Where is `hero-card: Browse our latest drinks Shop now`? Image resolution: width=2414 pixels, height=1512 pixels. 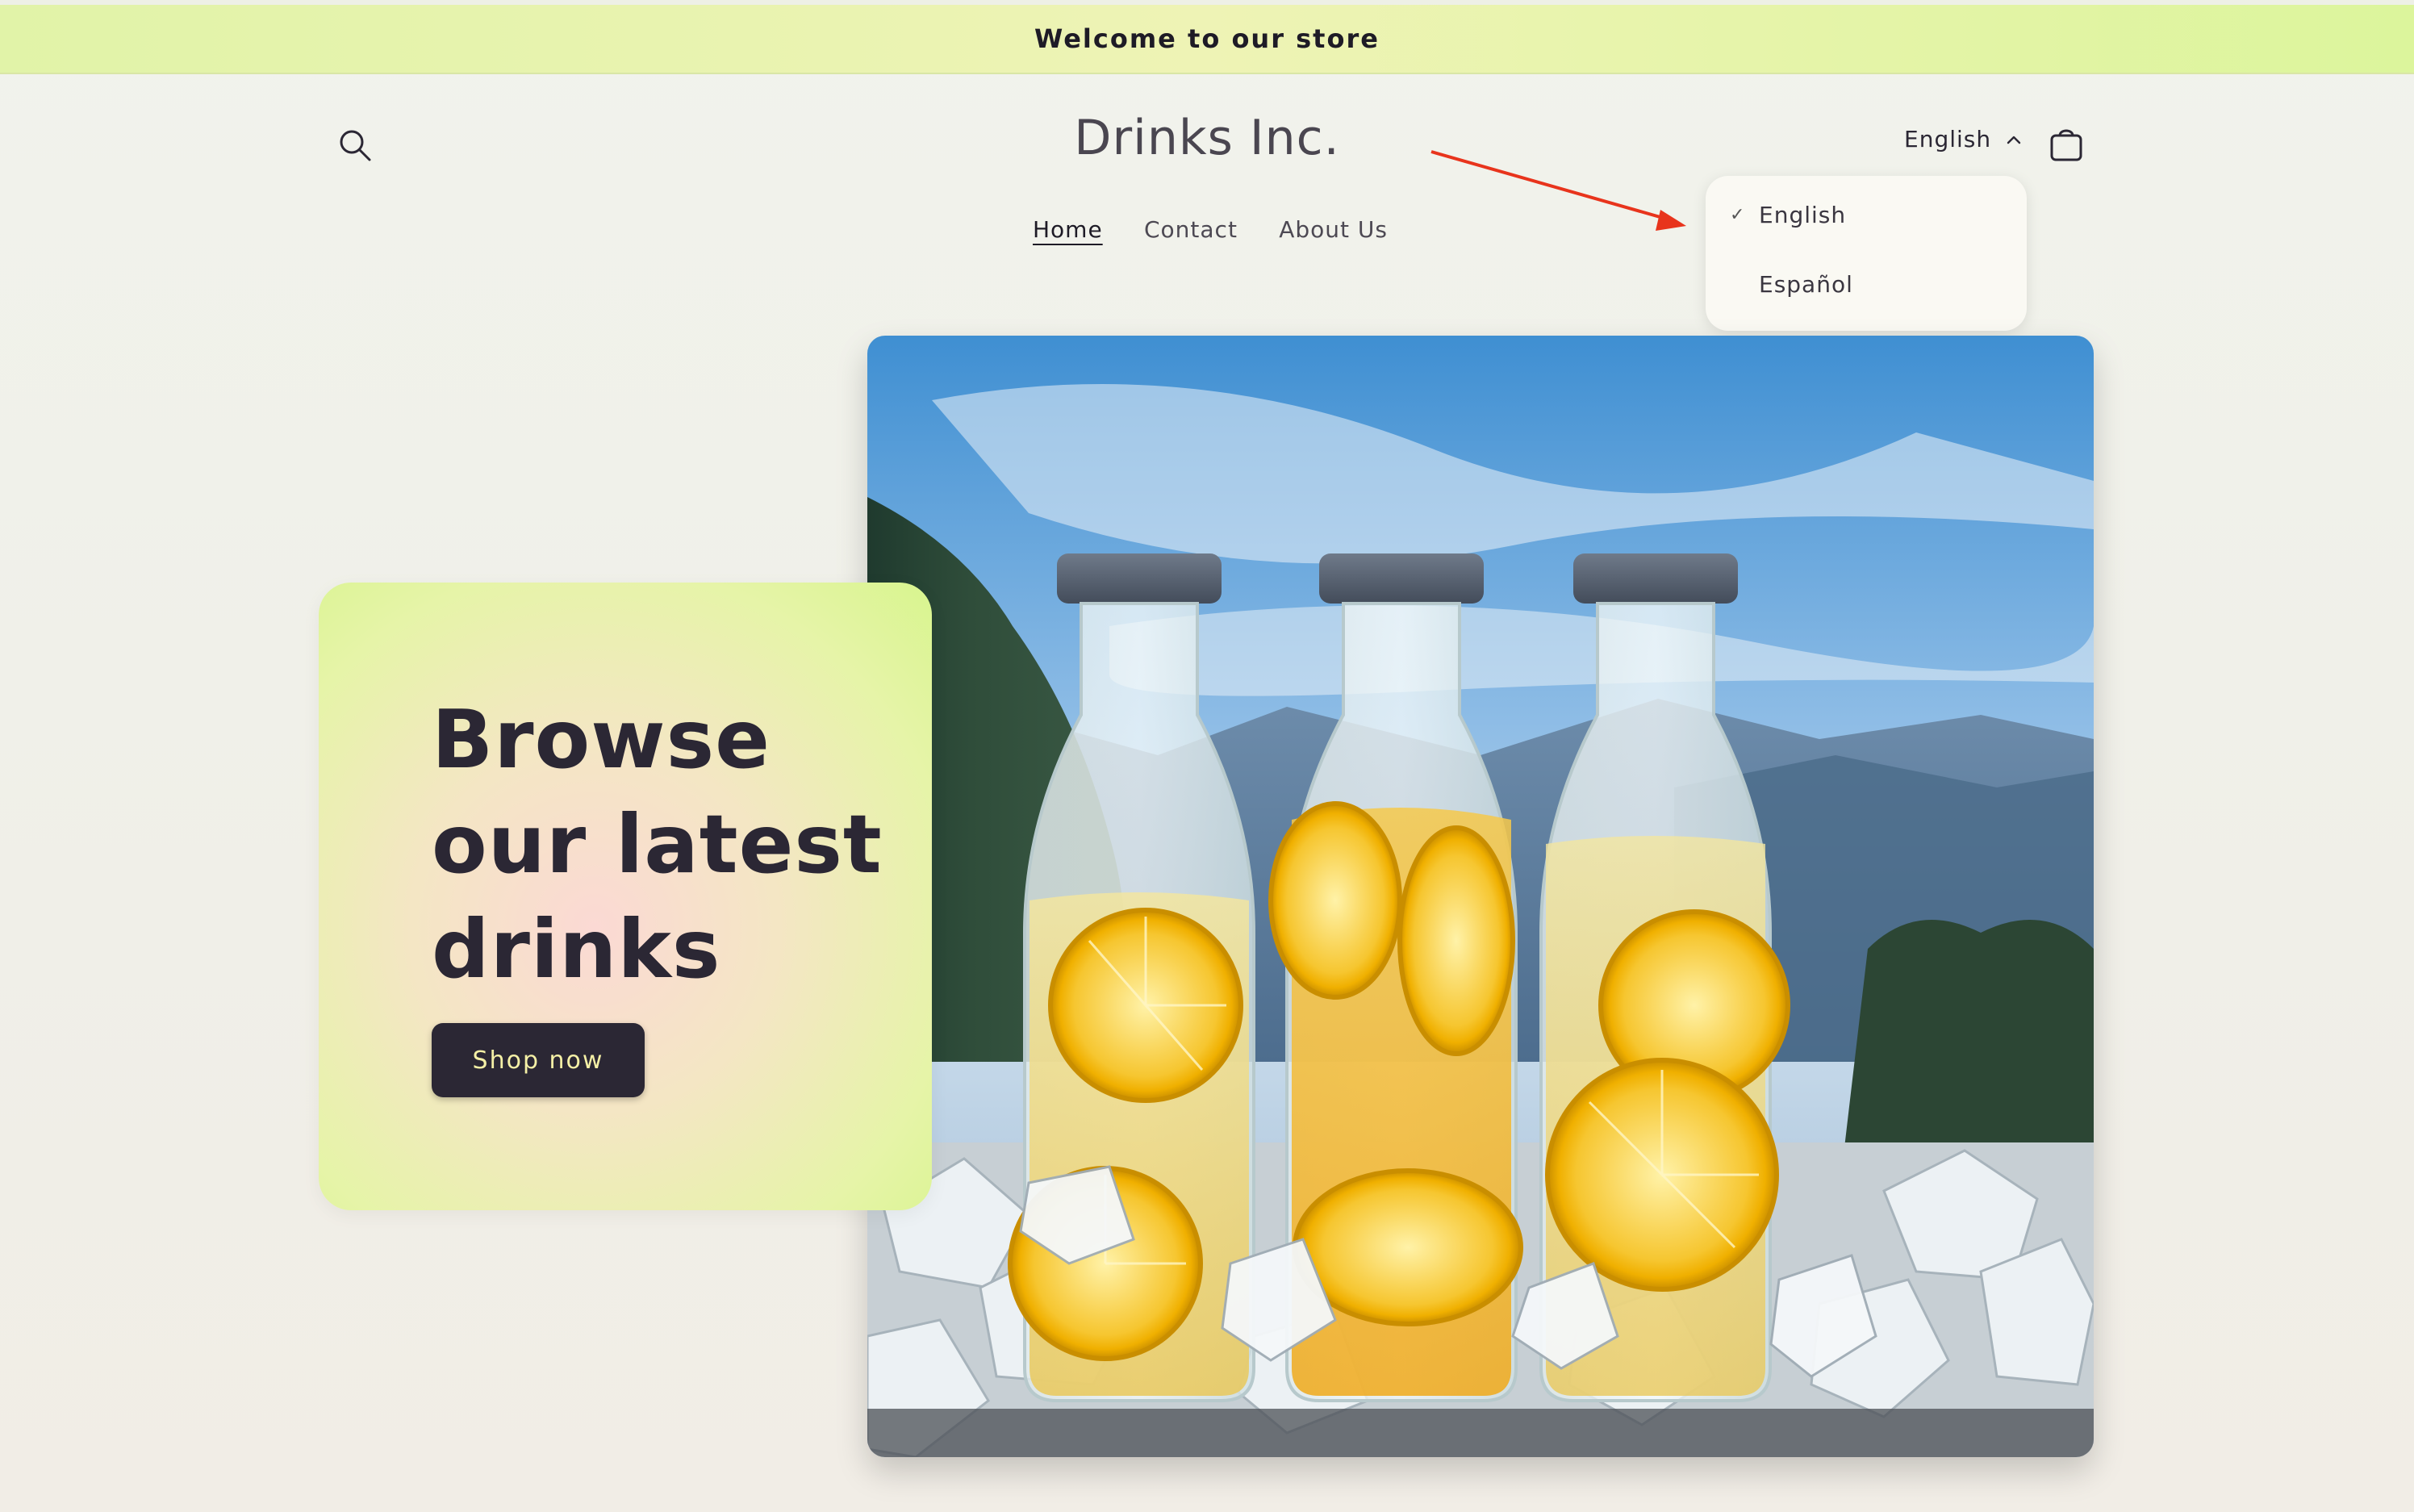 hero-card: Browse our latest drinks Shop now is located at coordinates (625, 896).